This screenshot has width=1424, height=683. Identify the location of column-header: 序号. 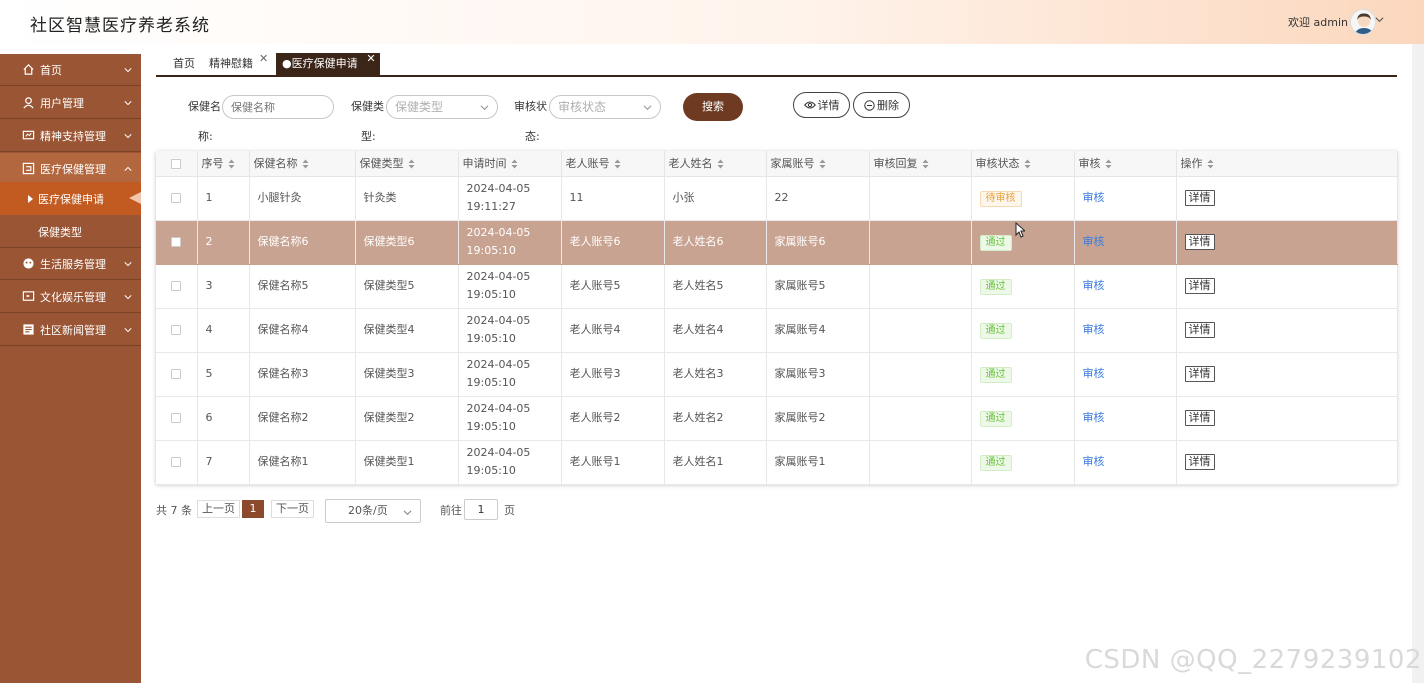
(223, 164).